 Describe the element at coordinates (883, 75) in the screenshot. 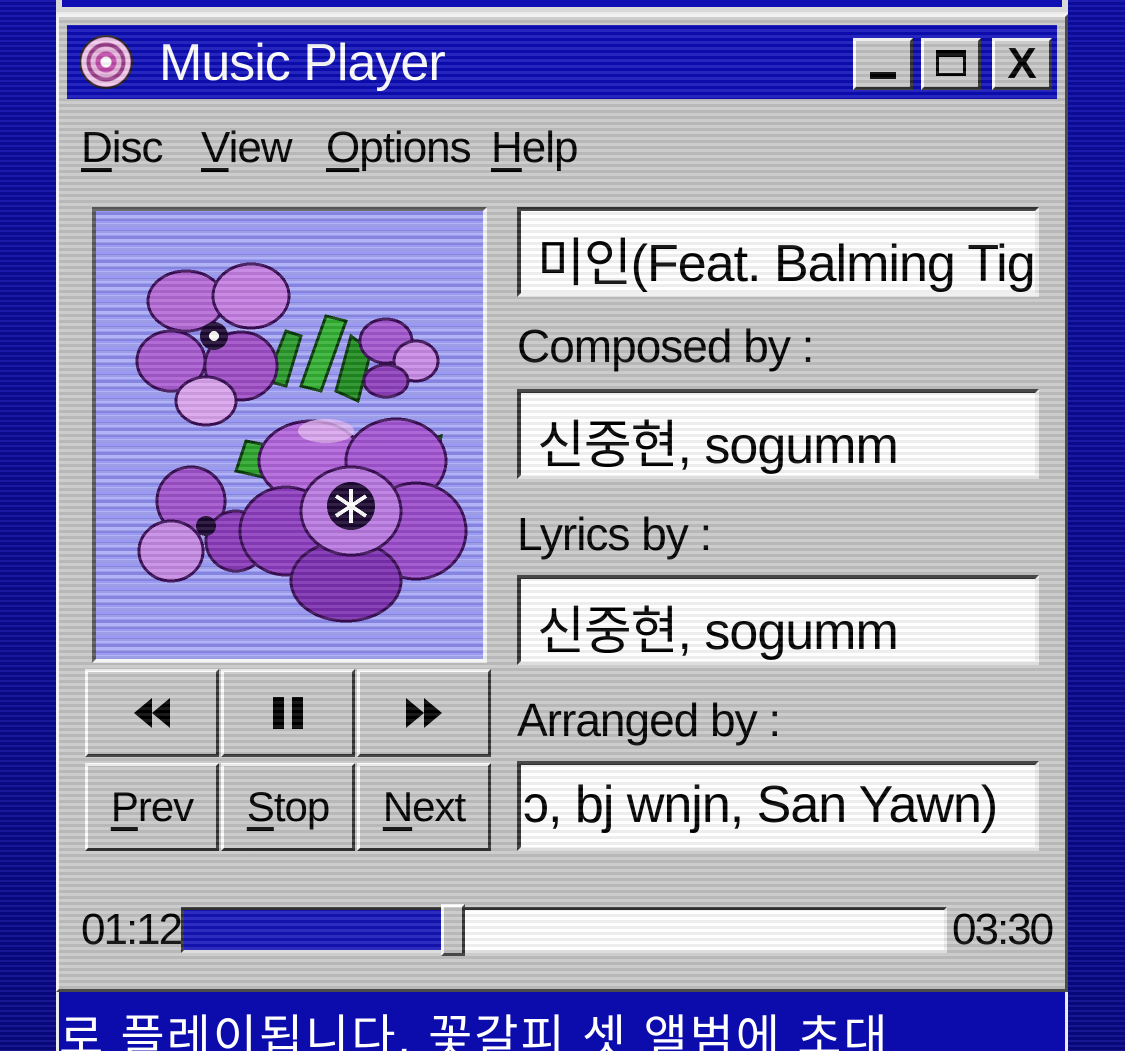

I see `minimize-icon` at that location.